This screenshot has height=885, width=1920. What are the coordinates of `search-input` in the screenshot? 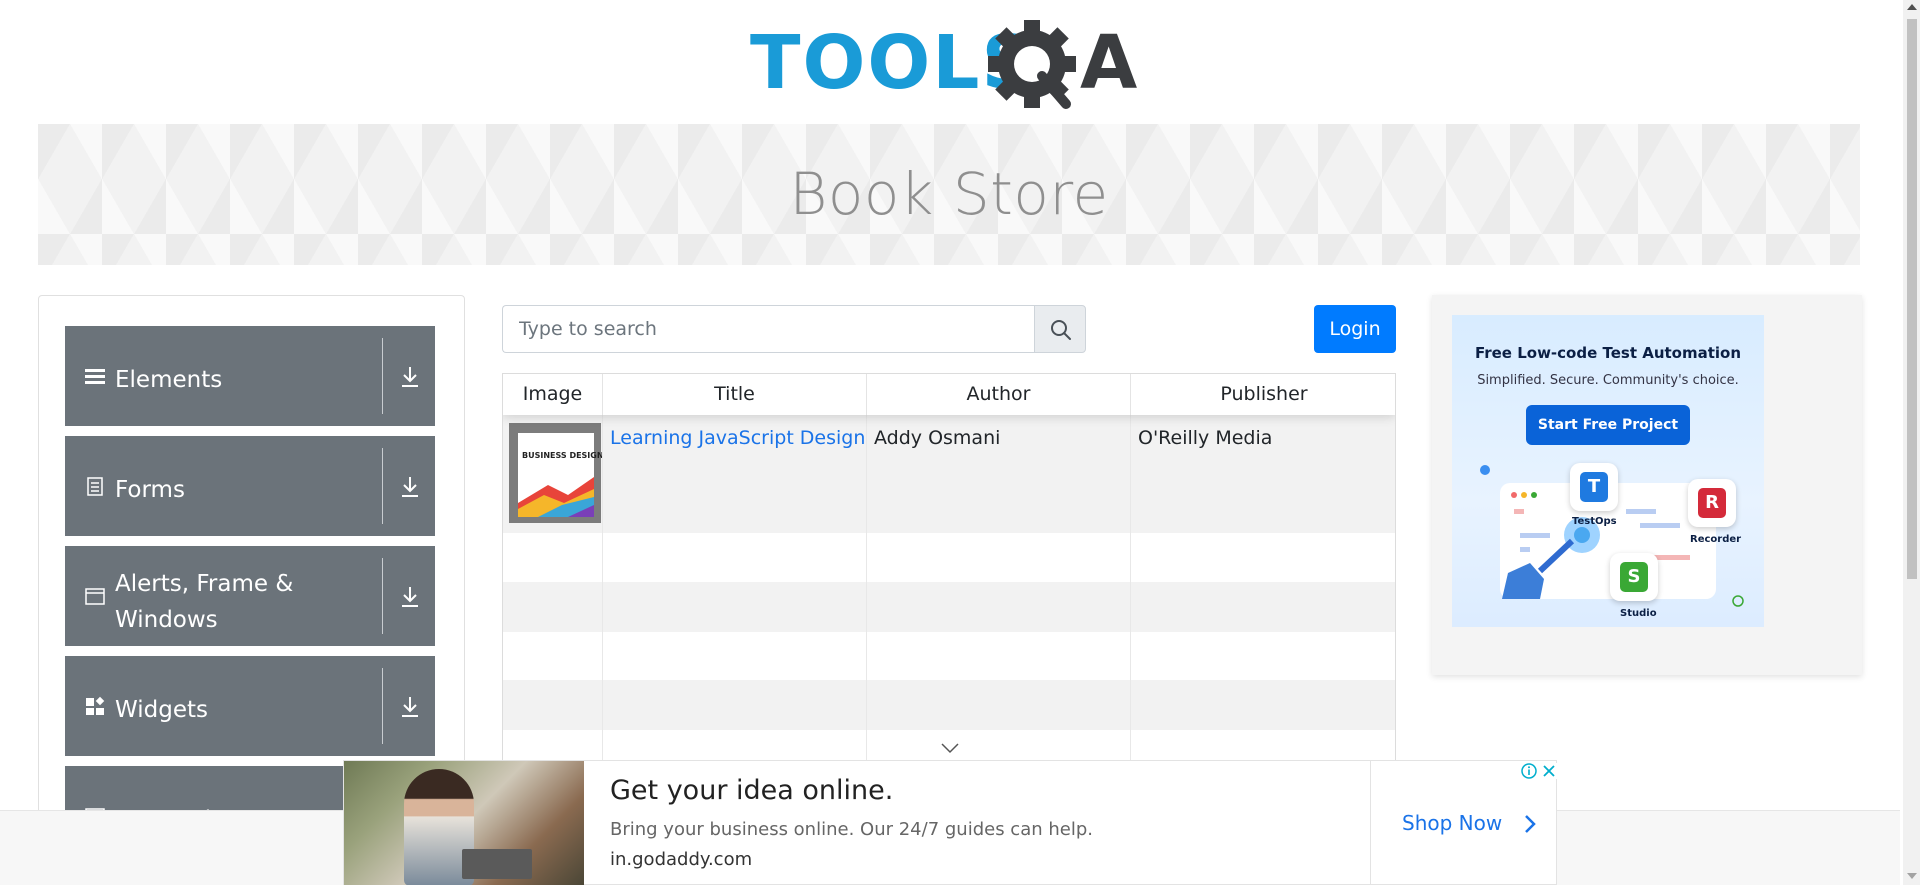 It's located at (768, 329).